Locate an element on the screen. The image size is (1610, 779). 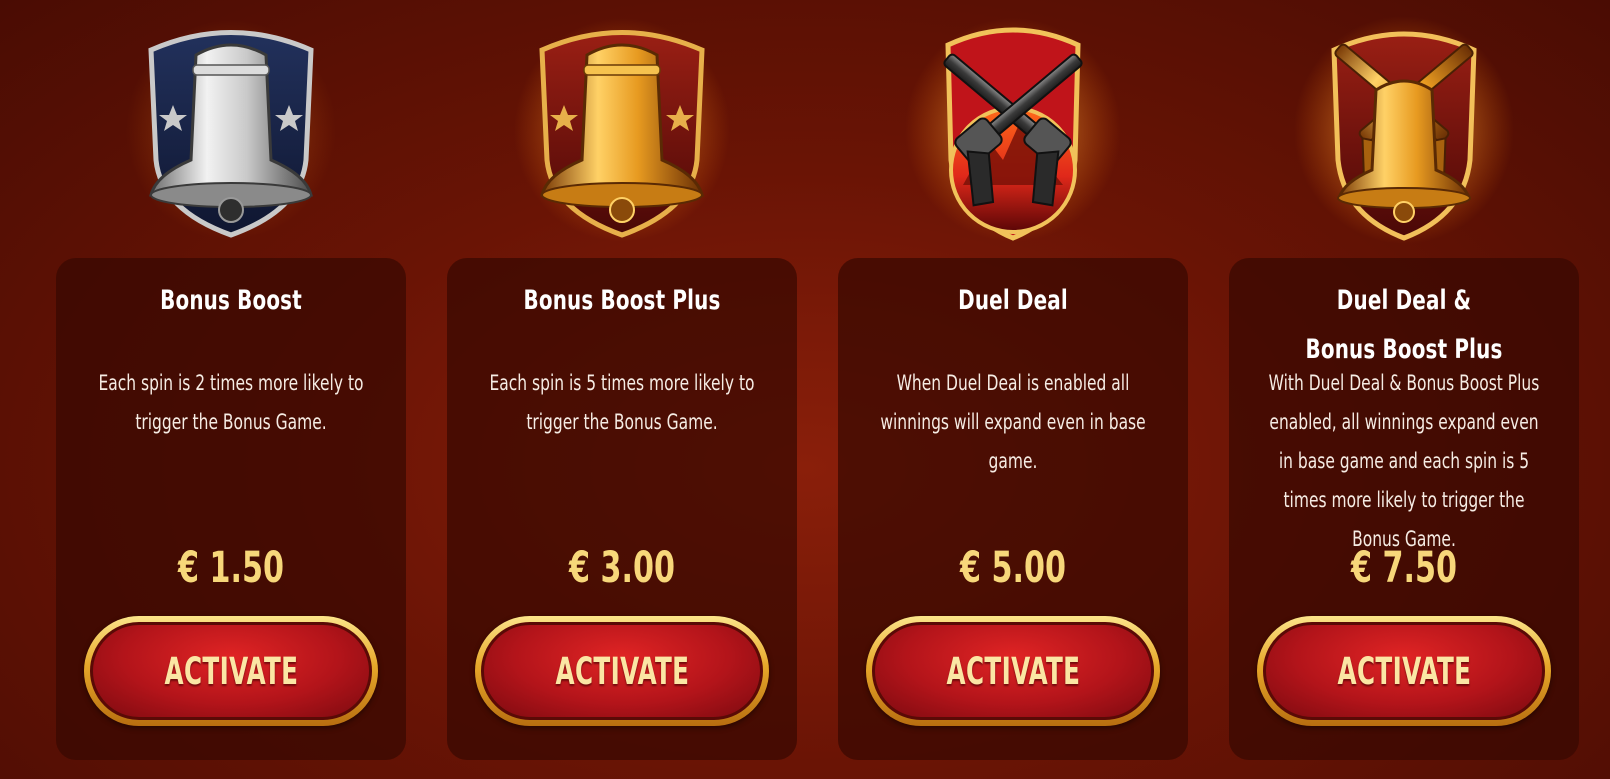
offer-title: Bonus Boost is located at coordinates (231, 300).